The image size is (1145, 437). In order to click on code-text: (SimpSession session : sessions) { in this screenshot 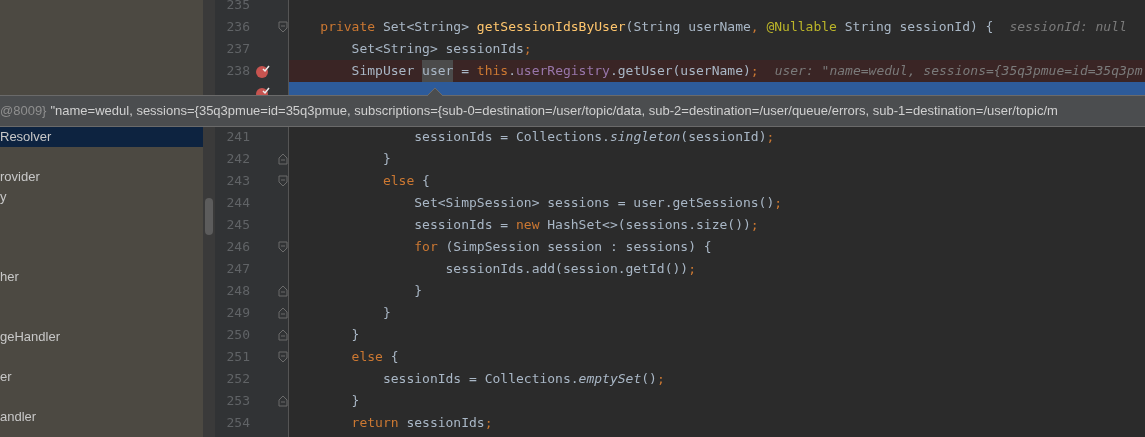, I will do `click(578, 247)`.